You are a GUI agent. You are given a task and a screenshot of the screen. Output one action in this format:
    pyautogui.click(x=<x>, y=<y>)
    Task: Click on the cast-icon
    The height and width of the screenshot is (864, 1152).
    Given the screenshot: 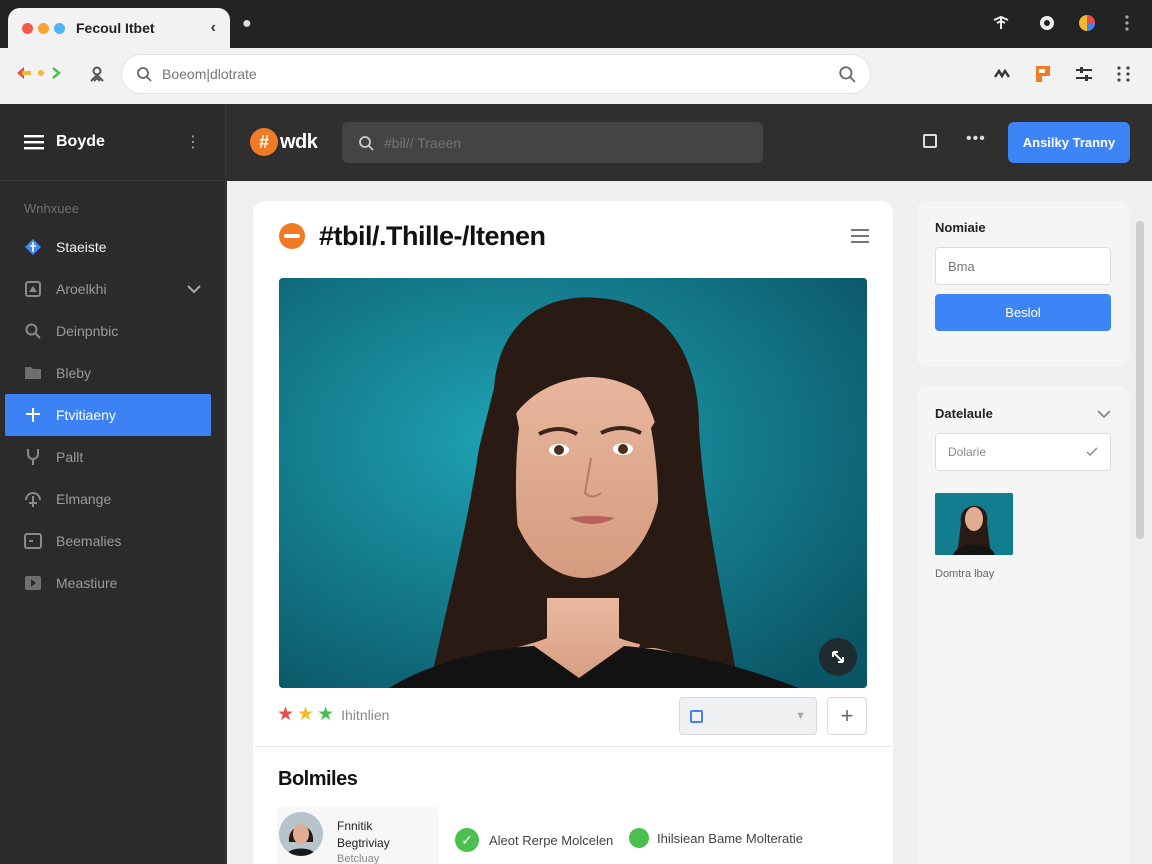 What is the action you would take?
    pyautogui.click(x=1001, y=23)
    